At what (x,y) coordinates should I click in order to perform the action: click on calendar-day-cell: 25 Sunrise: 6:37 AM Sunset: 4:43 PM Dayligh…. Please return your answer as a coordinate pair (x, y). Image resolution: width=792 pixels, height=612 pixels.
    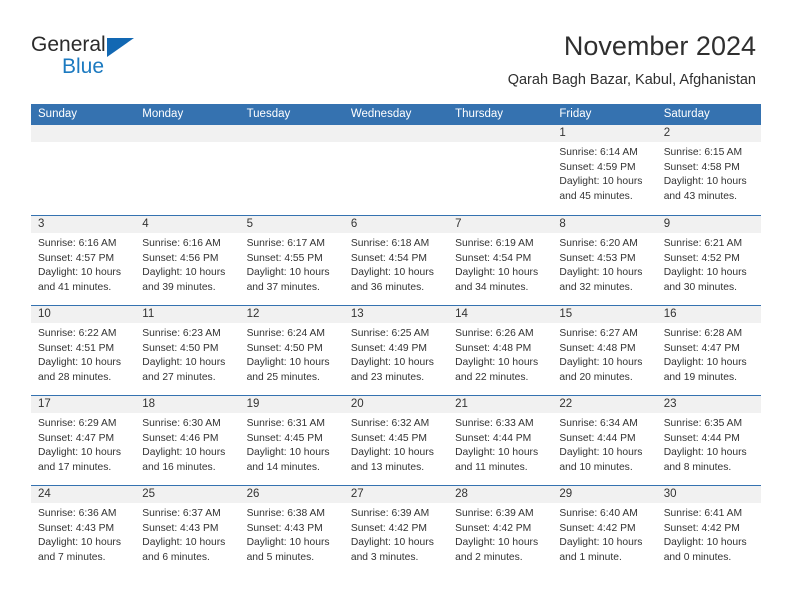
    Looking at the image, I should click on (187, 530).